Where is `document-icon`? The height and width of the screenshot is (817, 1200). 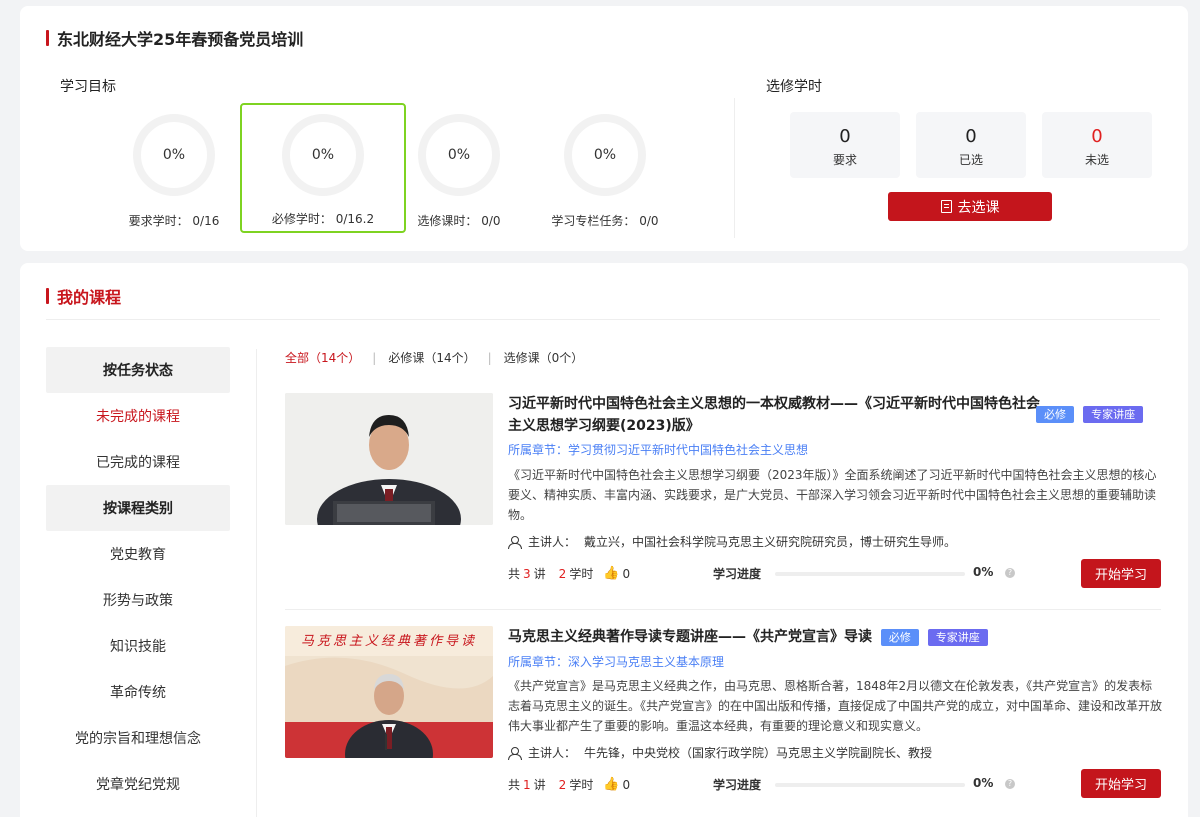
document-icon is located at coordinates (946, 206).